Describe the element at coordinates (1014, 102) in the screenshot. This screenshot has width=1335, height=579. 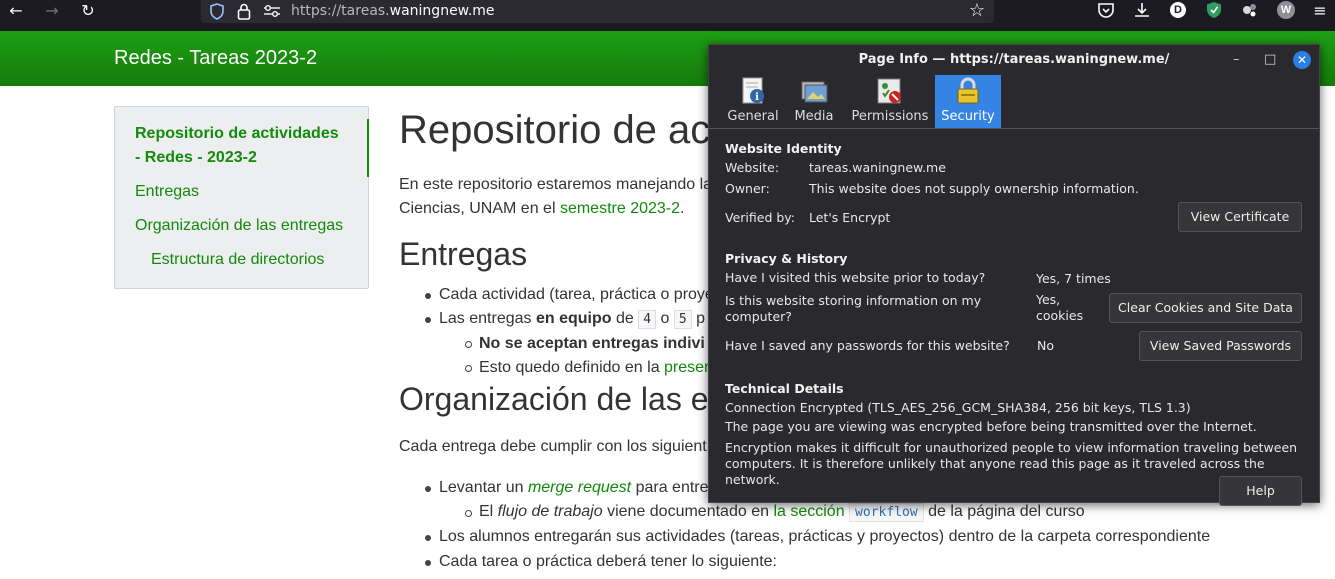
I see `dialog-tabs: i General Media Permissions Security` at that location.